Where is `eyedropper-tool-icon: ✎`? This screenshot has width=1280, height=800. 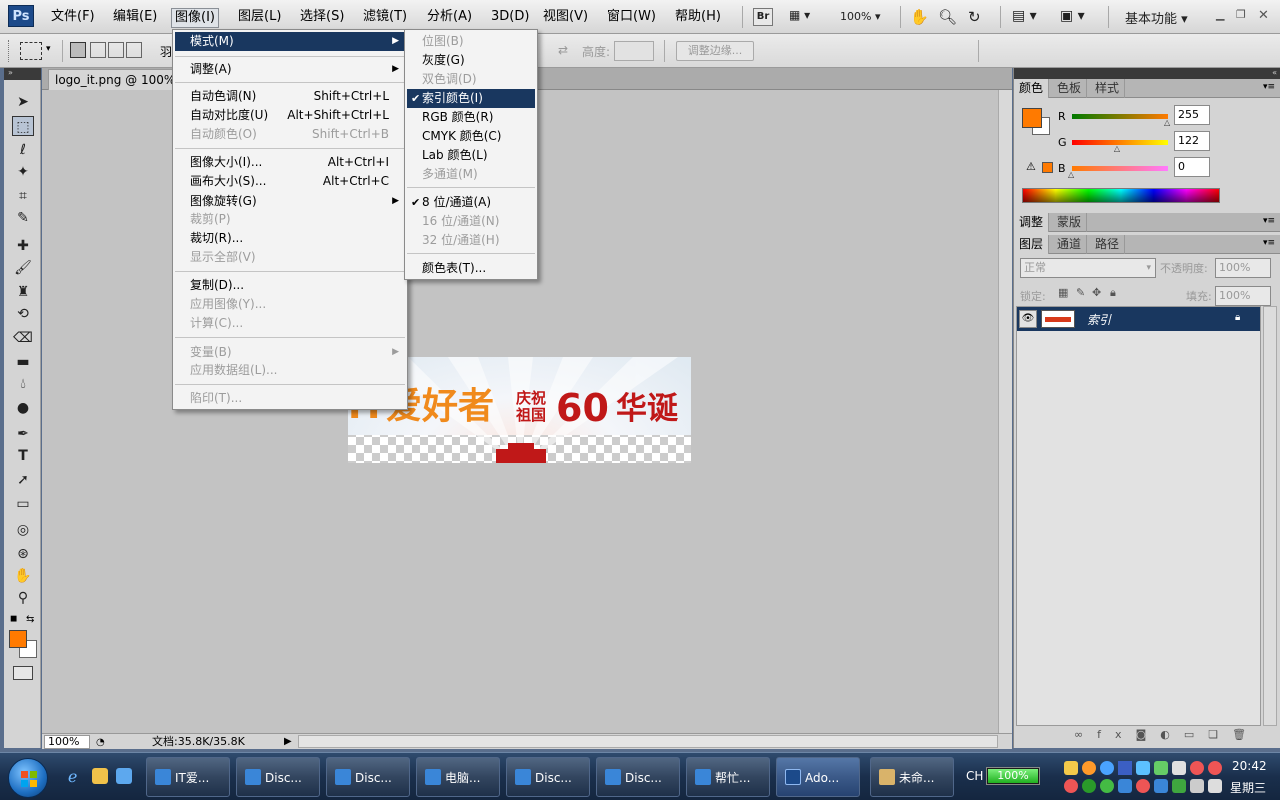
eyedropper-tool-icon: ✎ is located at coordinates (23, 218).